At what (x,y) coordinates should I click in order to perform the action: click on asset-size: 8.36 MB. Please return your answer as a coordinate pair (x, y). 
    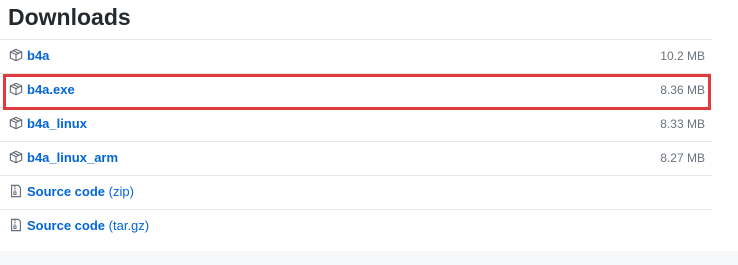
    Looking at the image, I should click on (682, 90).